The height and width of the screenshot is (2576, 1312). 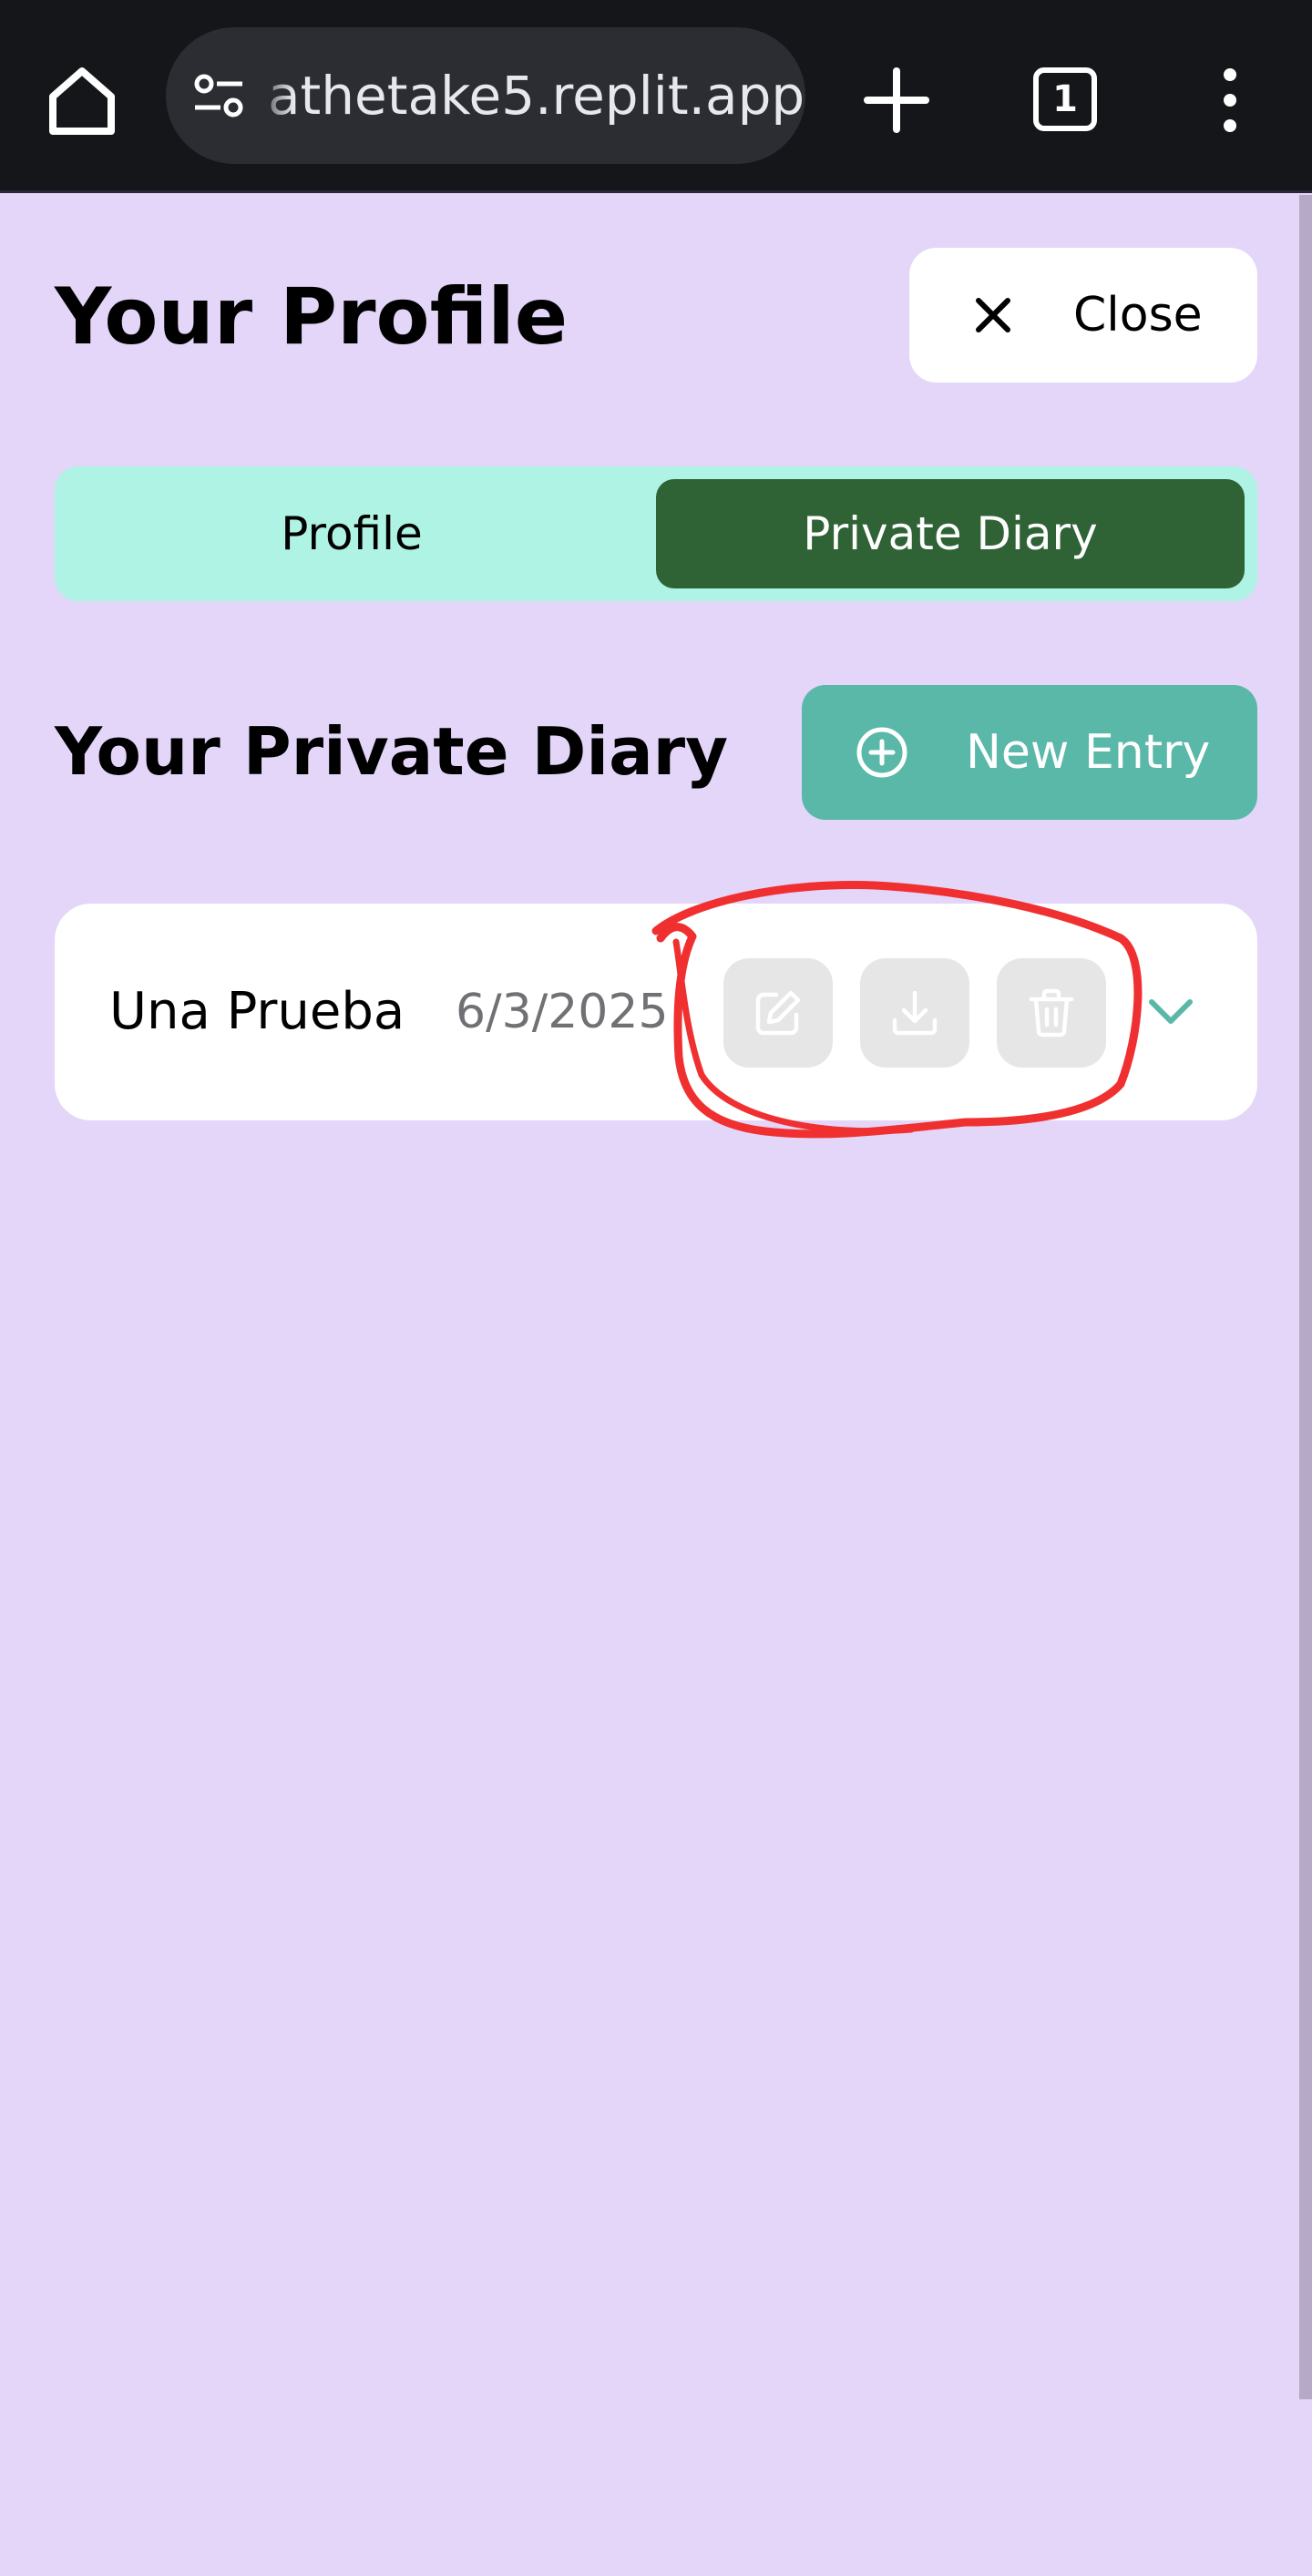 I want to click on tune-icon, so click(x=219, y=96).